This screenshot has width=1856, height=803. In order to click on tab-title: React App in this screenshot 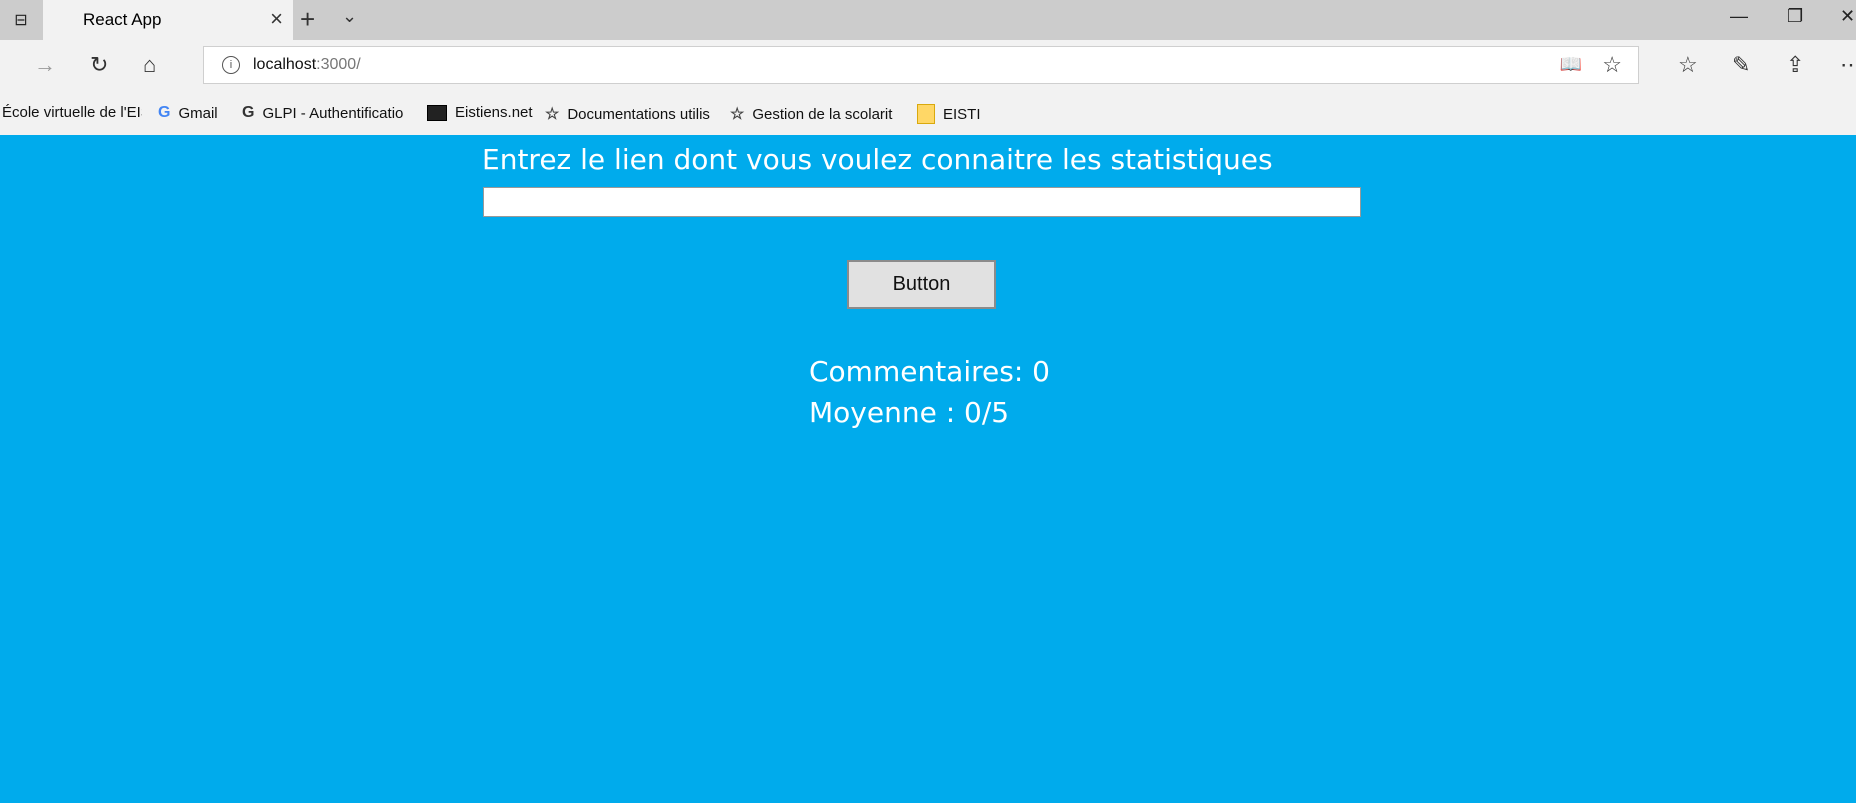, I will do `click(122, 19)`.